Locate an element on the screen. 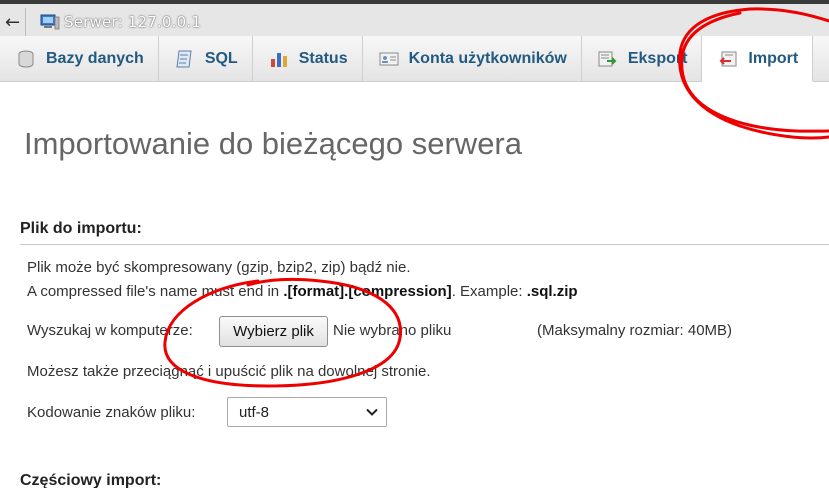 The image size is (829, 488). tab-import: Import is located at coordinates (758, 59).